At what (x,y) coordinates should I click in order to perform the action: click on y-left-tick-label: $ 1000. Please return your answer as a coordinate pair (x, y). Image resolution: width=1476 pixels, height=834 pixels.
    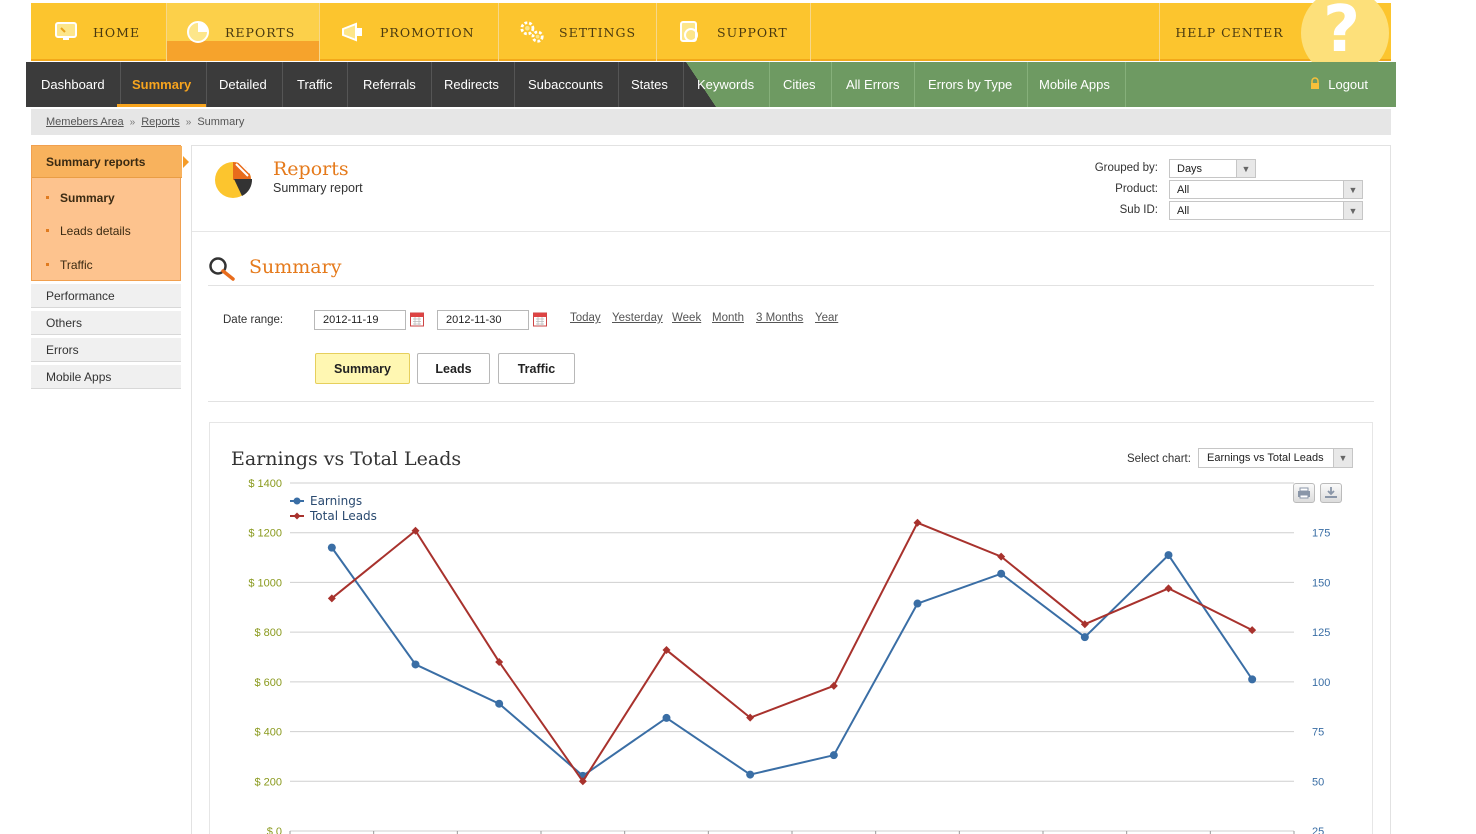
    Looking at the image, I should click on (265, 583).